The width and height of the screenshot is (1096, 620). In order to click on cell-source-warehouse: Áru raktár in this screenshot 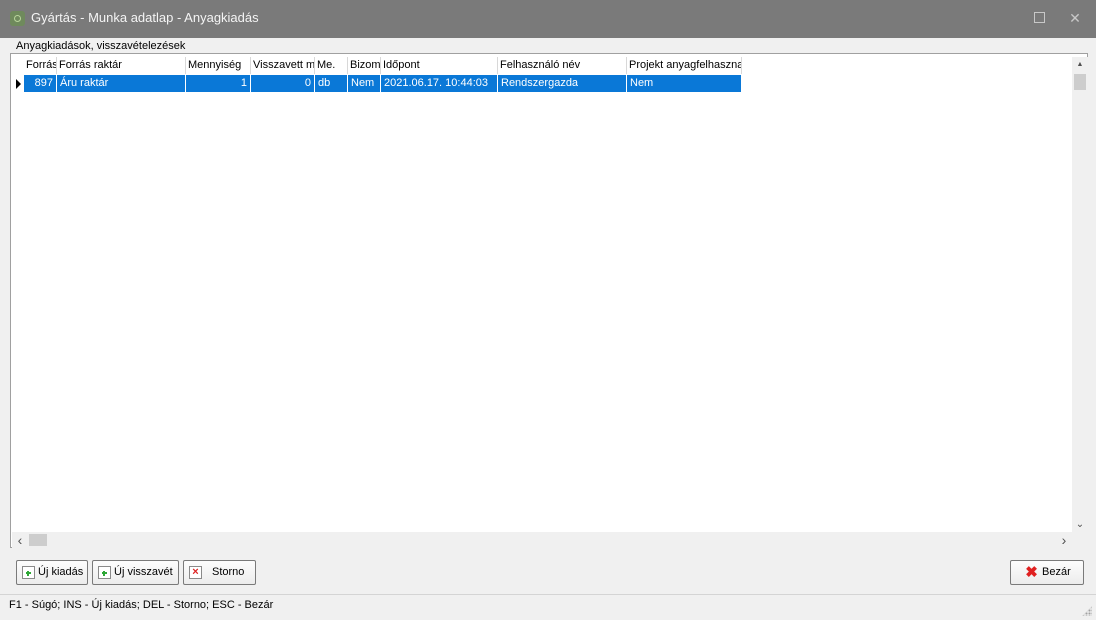, I will do `click(121, 83)`.